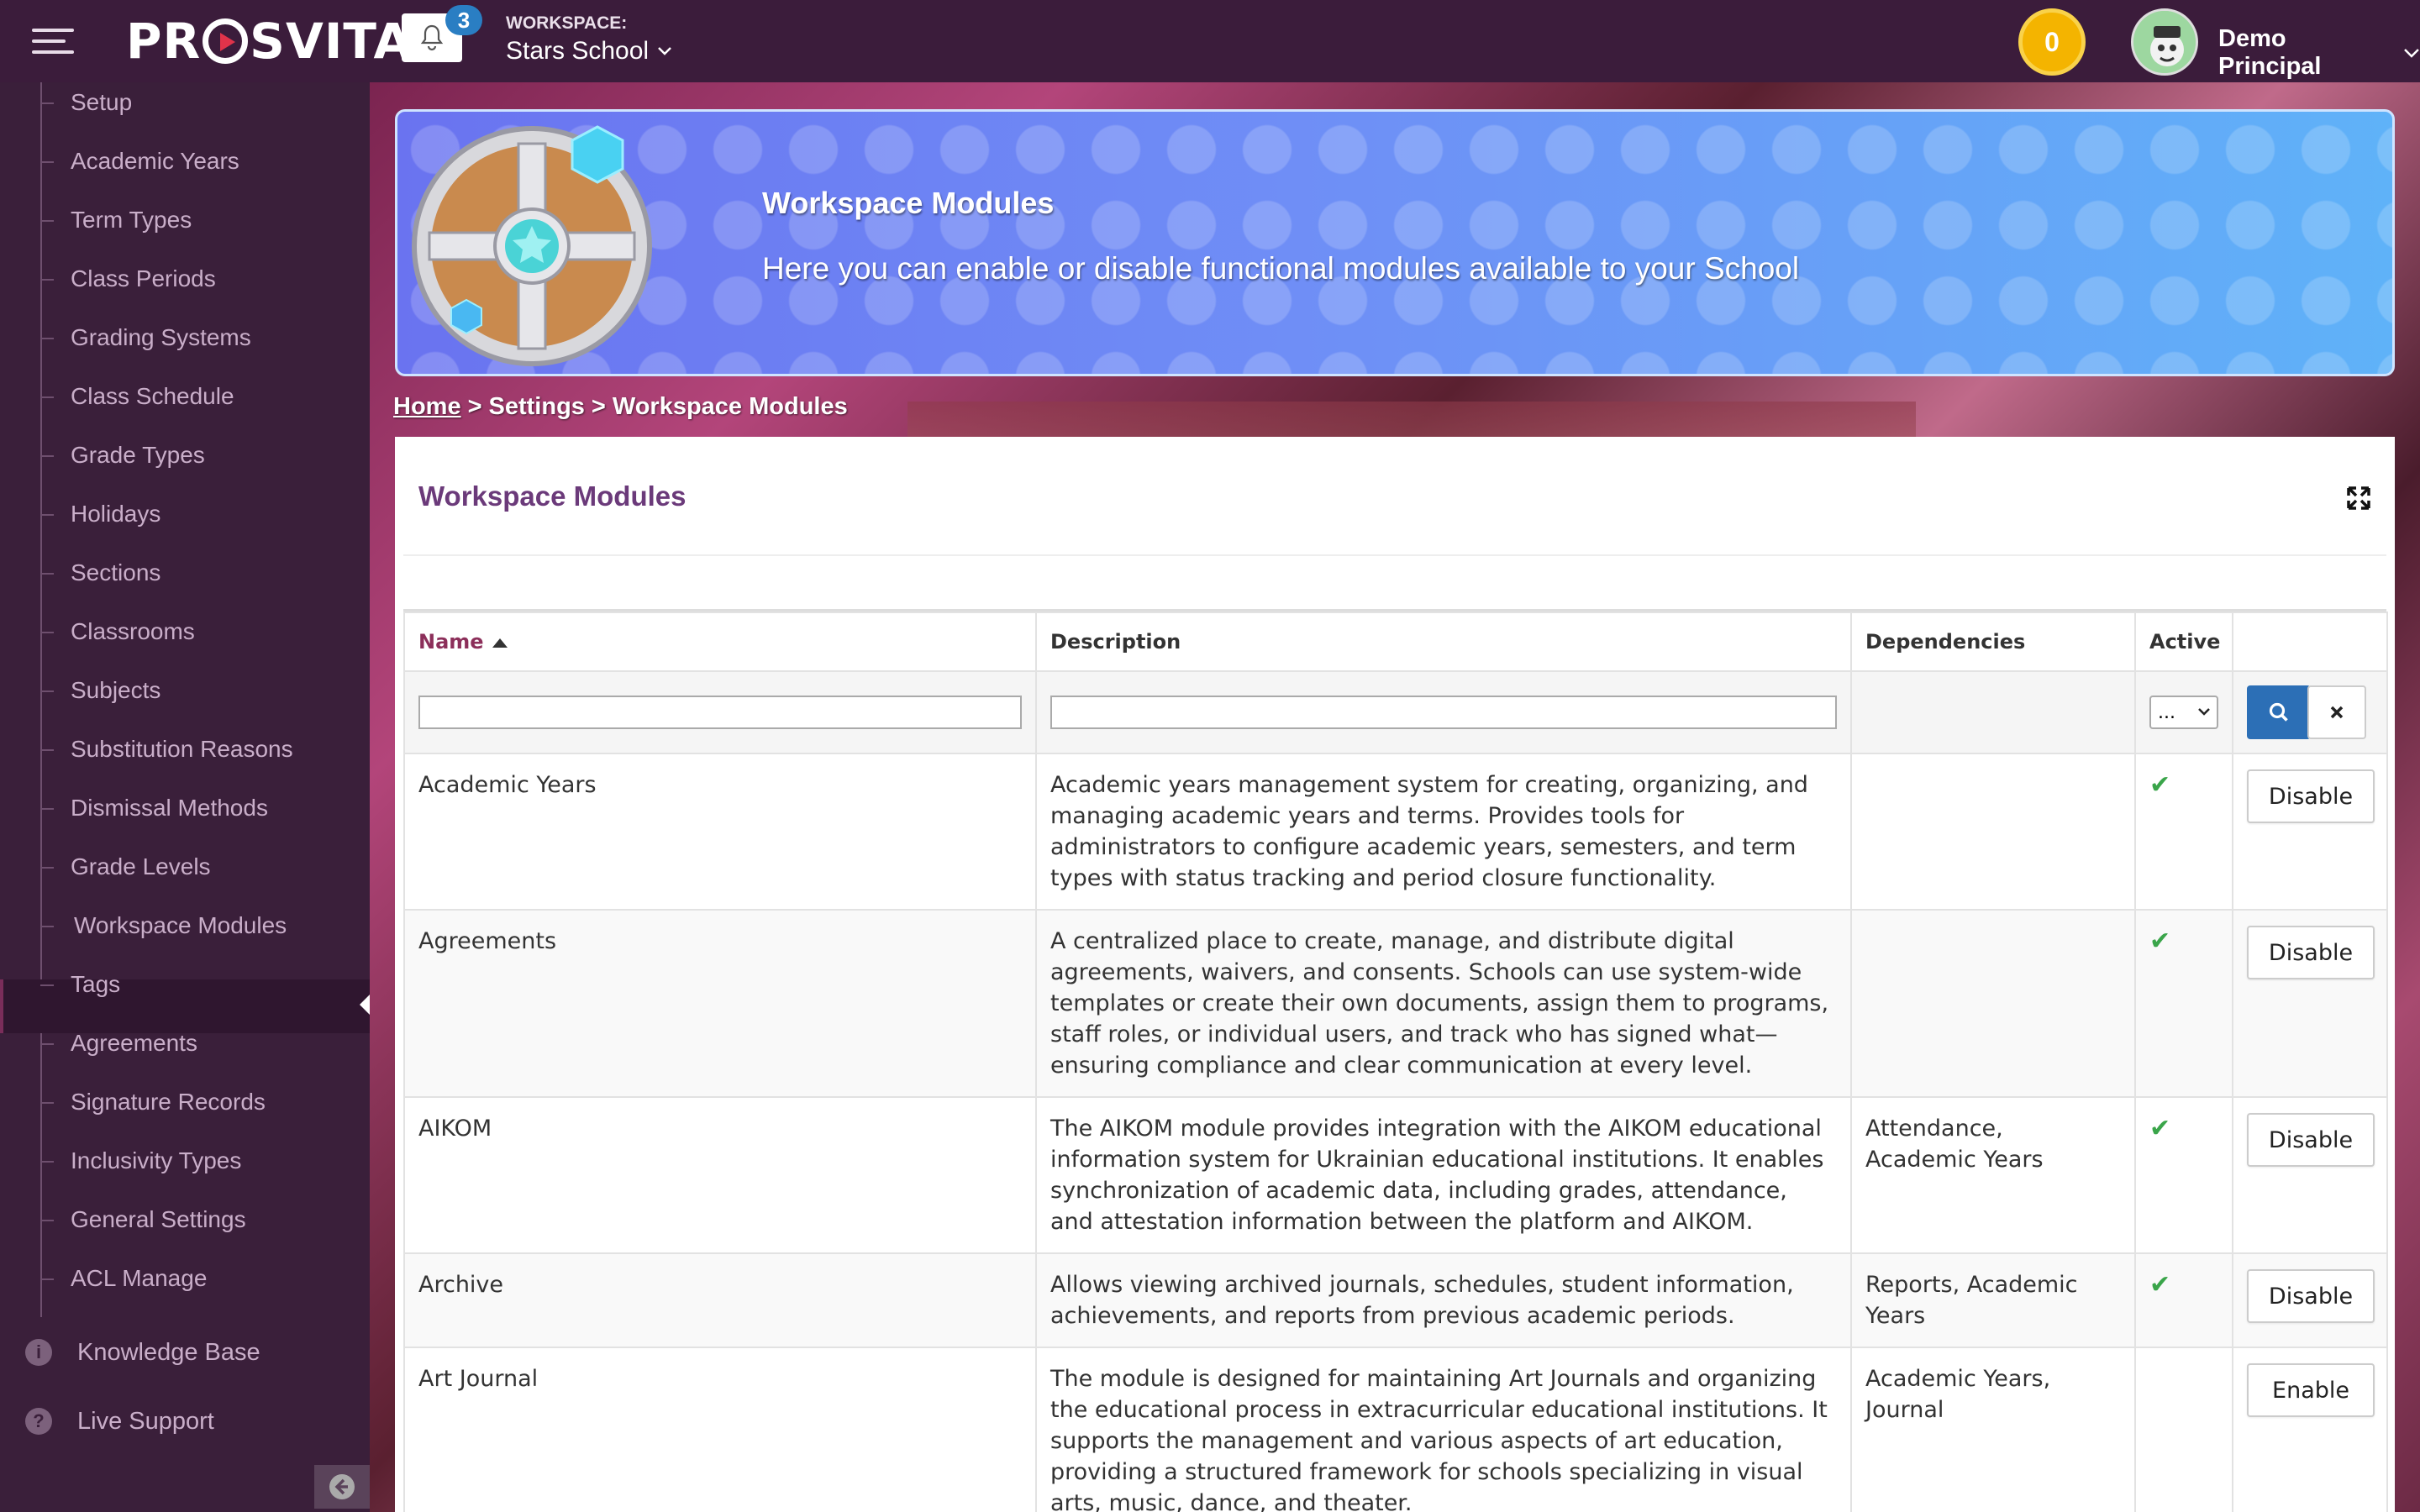 The image size is (2420, 1512). Describe the element at coordinates (2319, 53) in the screenshot. I see `user-menu: Demo Principal` at that location.